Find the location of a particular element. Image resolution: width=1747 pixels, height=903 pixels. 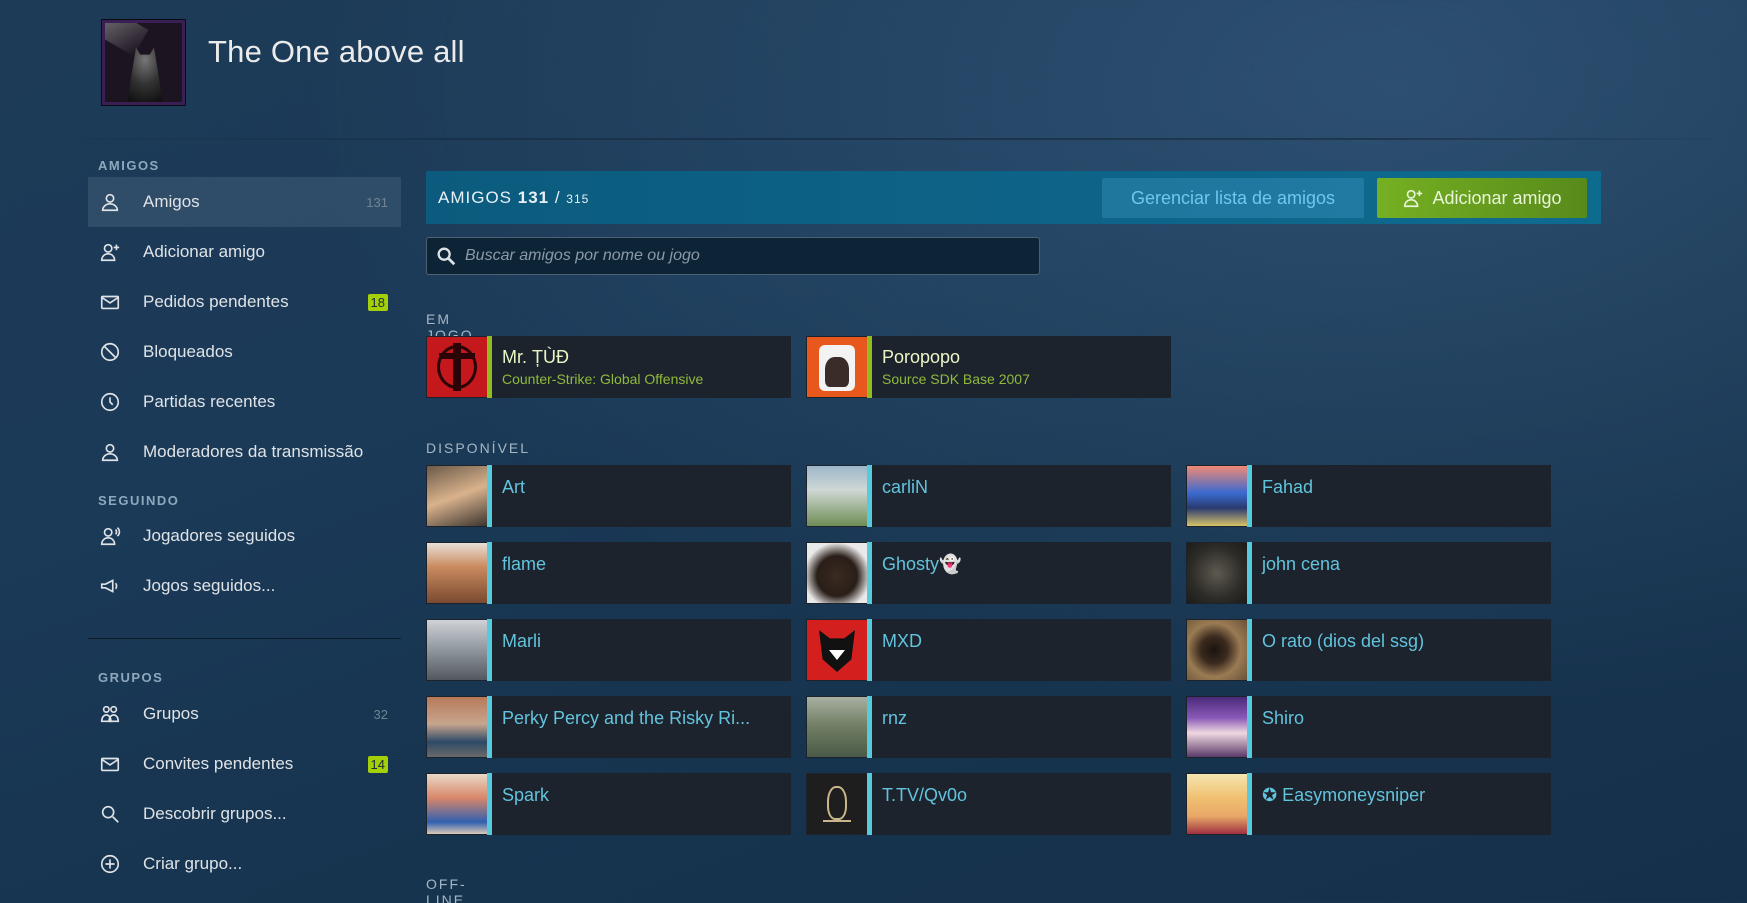

friend-card: john cena is located at coordinates (1368, 573).